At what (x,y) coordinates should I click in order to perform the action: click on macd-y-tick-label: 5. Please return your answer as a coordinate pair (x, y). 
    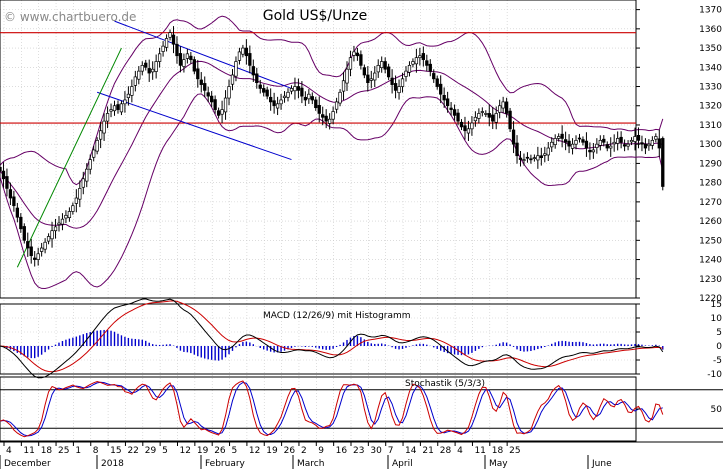
    Looking at the image, I should click on (719, 333).